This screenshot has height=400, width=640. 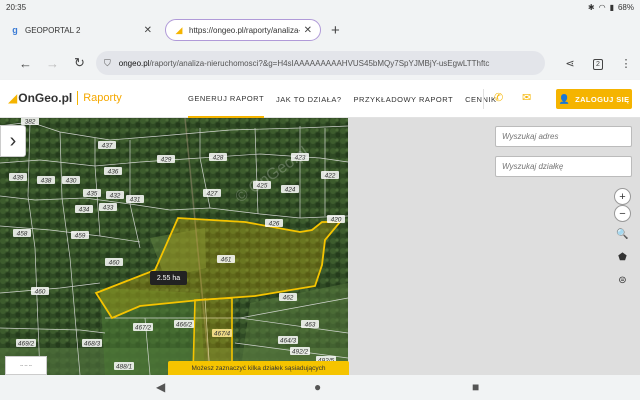 I want to click on ongeo-favicon-icon: ◢, so click(x=179, y=29).